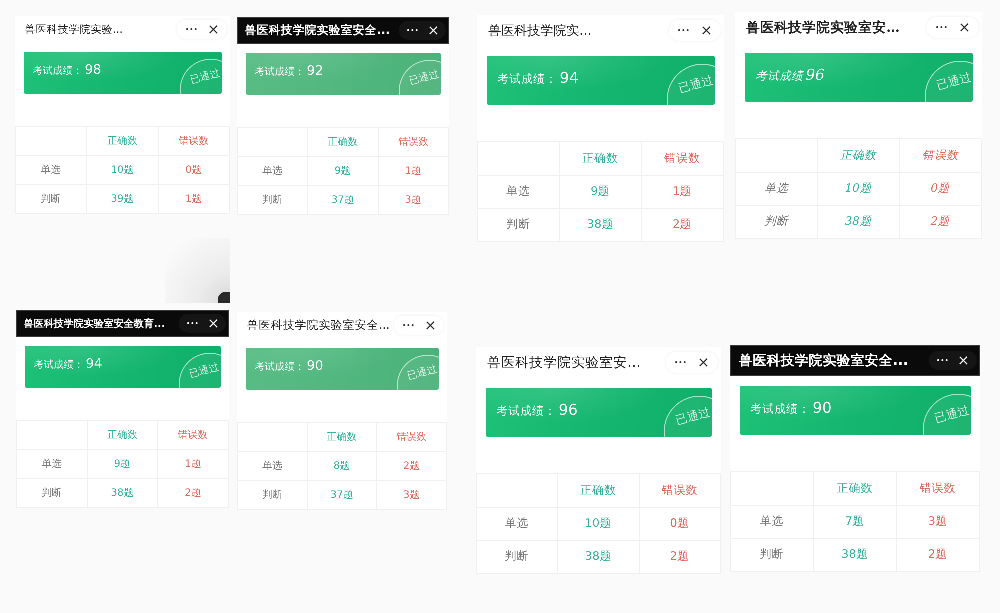 This screenshot has width=1000, height=613. Describe the element at coordinates (537, 409) in the screenshot. I see `score-text: 考试成绩：96` at that location.